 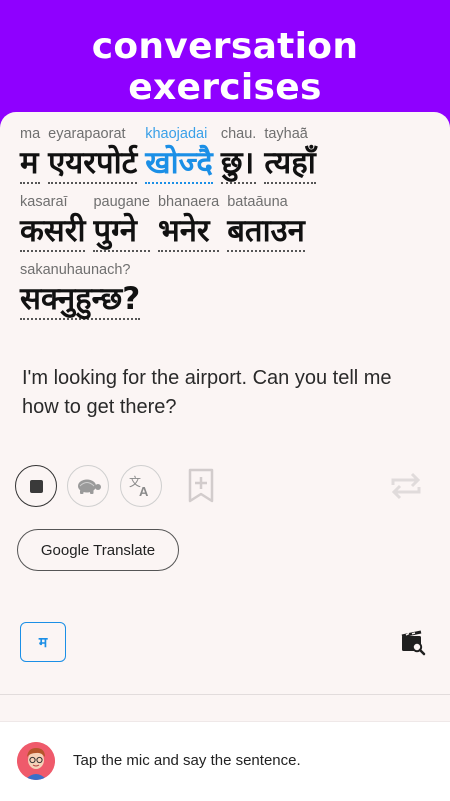 I want to click on transliteration-label: kasaraī, so click(x=44, y=202).